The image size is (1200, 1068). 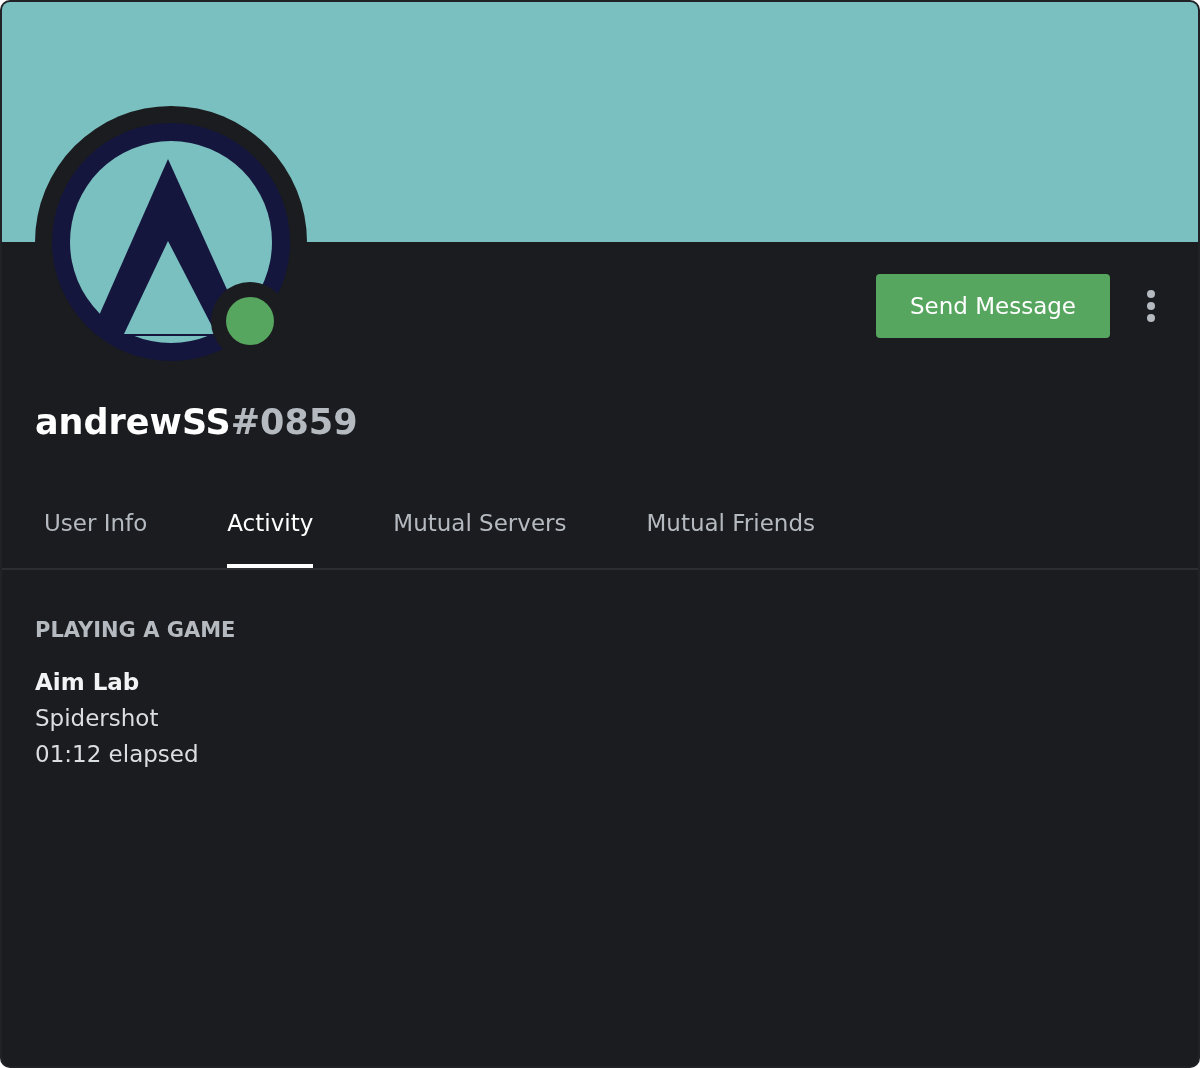 What do you see at coordinates (88, 682) in the screenshot?
I see `game-title: Aim Lab` at bounding box center [88, 682].